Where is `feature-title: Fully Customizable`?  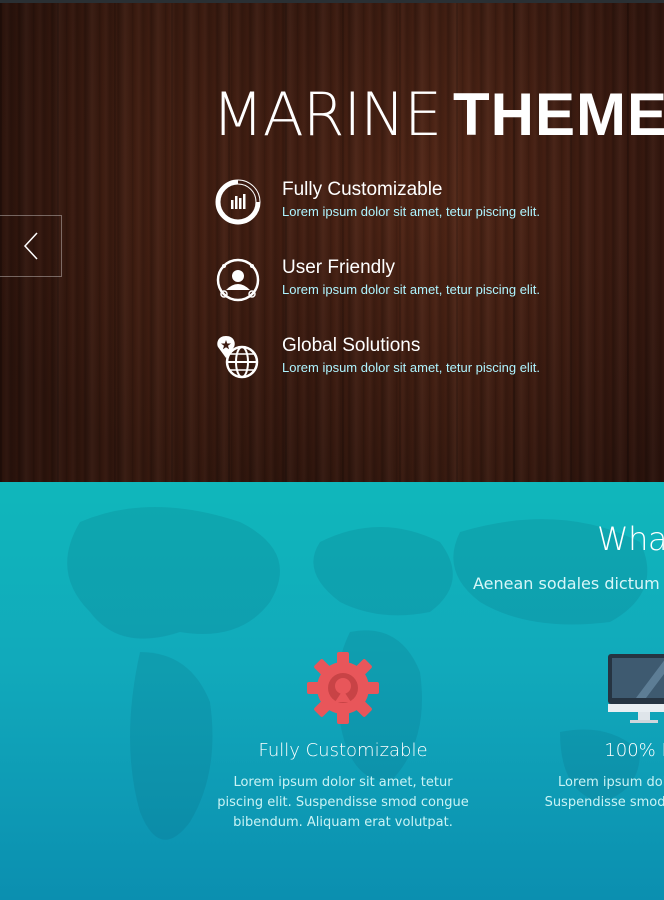
feature-title: Fully Customizable is located at coordinates (362, 189).